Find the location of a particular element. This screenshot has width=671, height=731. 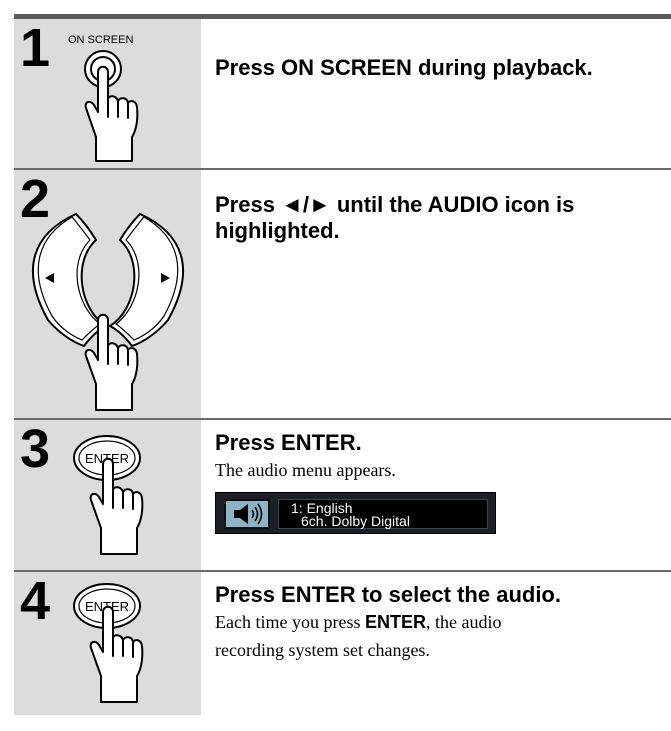

enter-button-illustration-2: ENTER is located at coordinates (108, 643).